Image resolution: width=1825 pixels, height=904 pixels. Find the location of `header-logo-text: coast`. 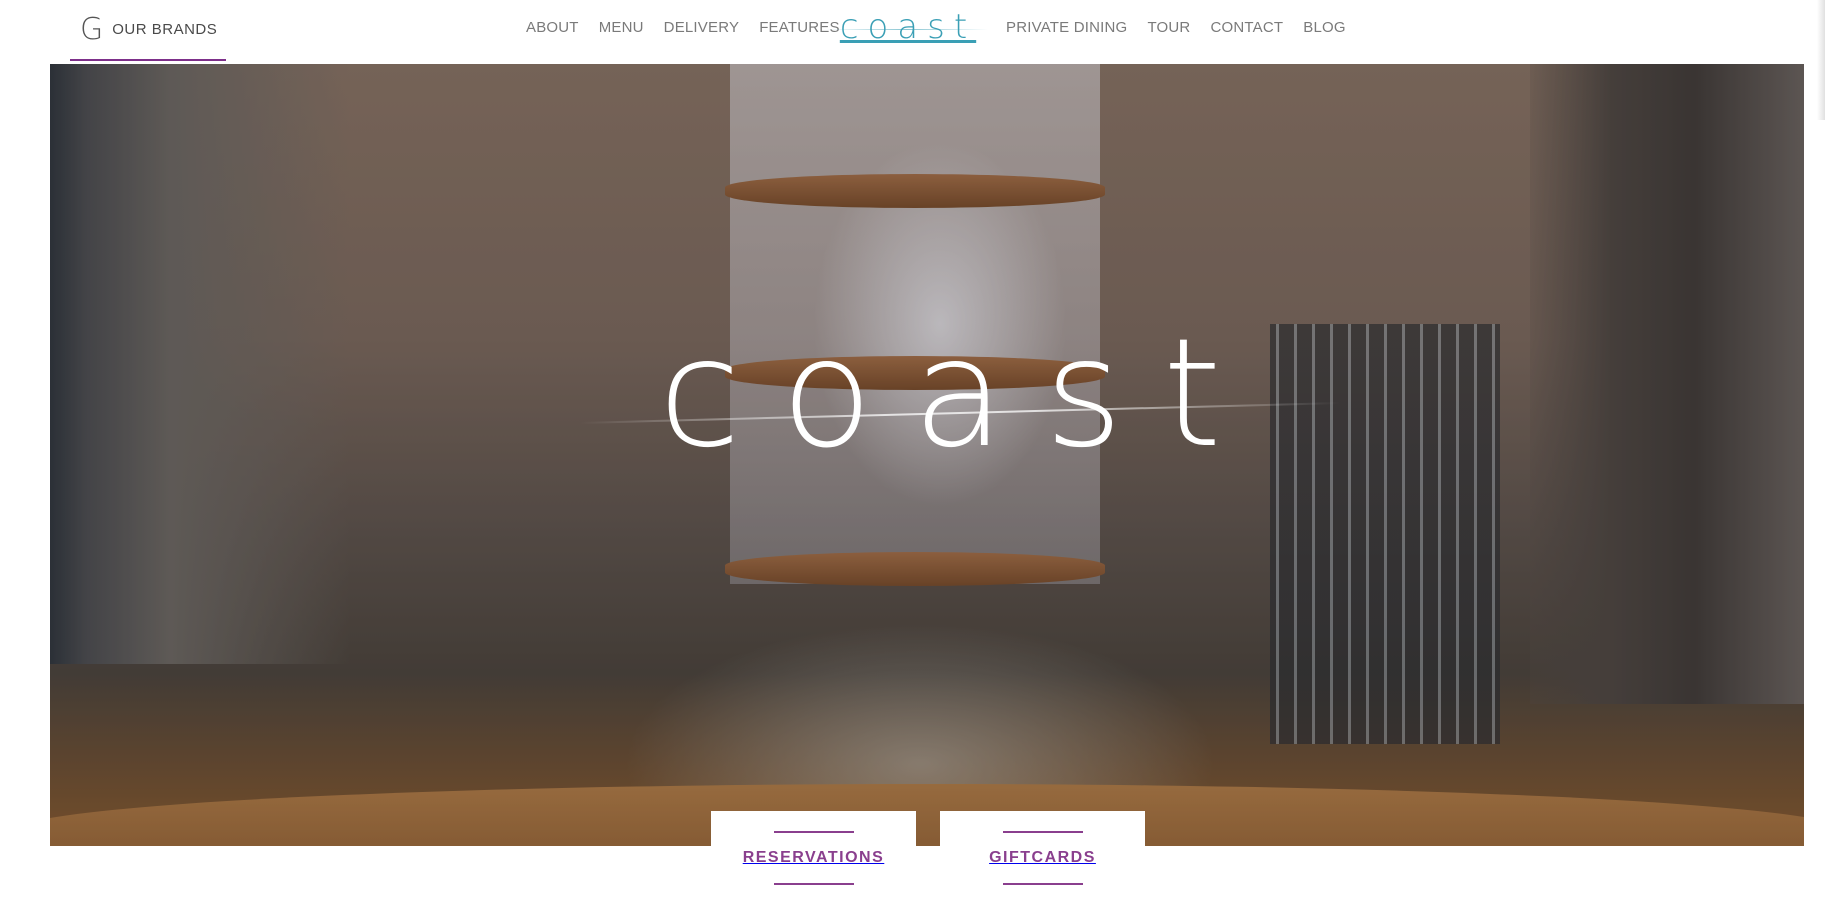

header-logo-text: coast is located at coordinates (908, 27).